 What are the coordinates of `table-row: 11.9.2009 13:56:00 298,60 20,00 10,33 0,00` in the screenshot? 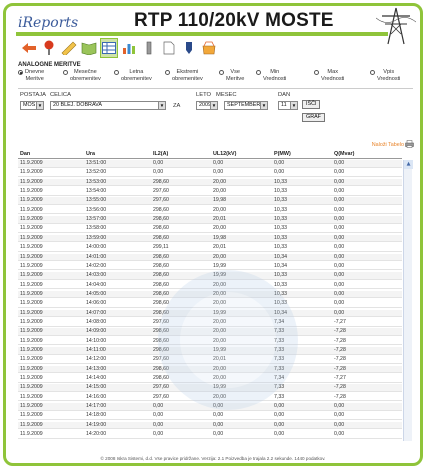 It's located at (210, 211).